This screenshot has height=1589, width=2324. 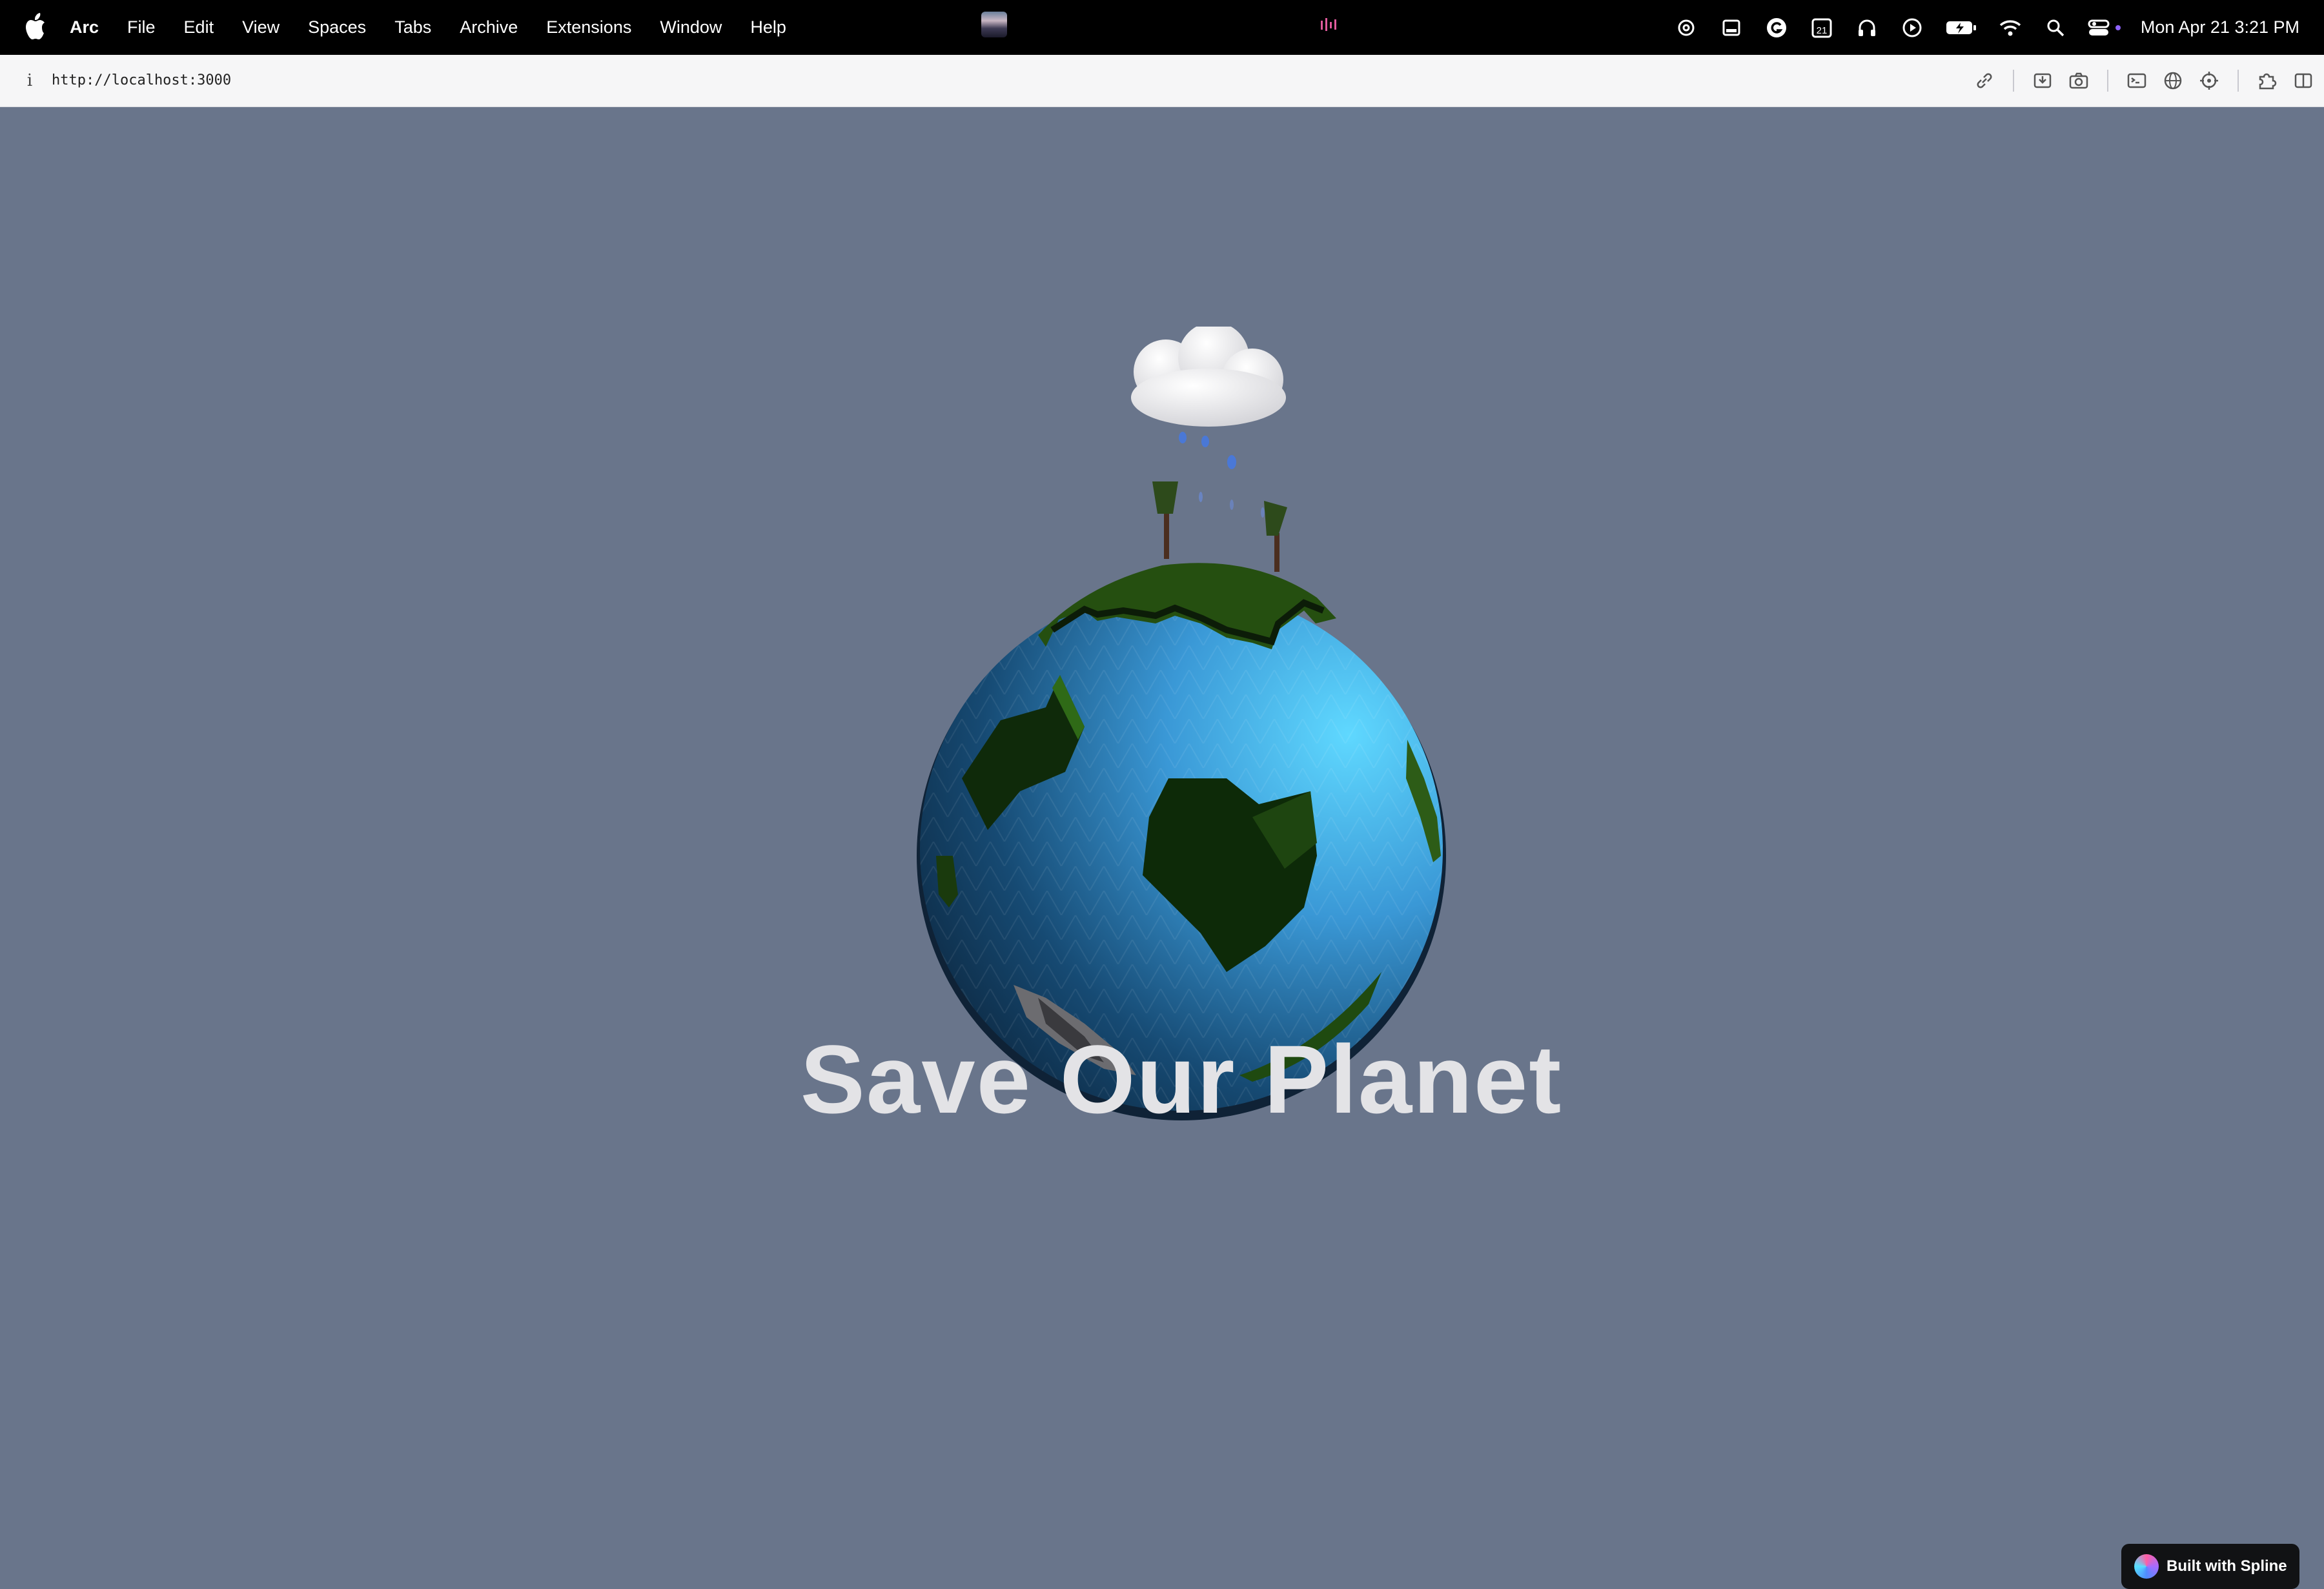 I want to click on browser-toolbar: i http://localhost:3000, so click(x=1162, y=81).